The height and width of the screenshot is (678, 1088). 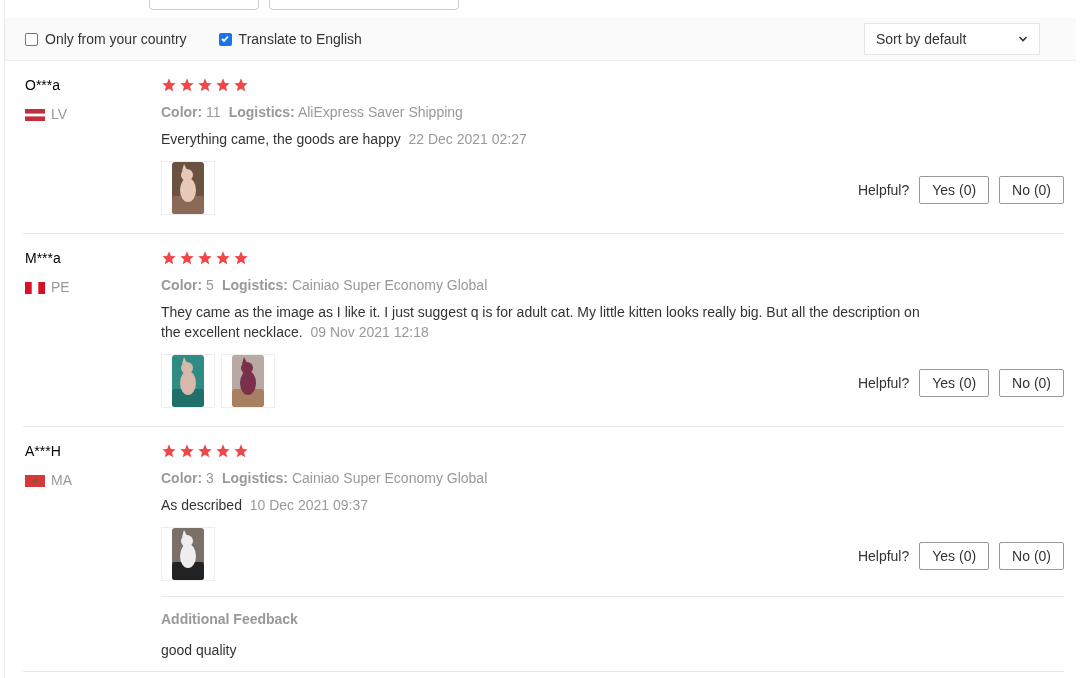 I want to click on caret-icon, so click(x=1023, y=39).